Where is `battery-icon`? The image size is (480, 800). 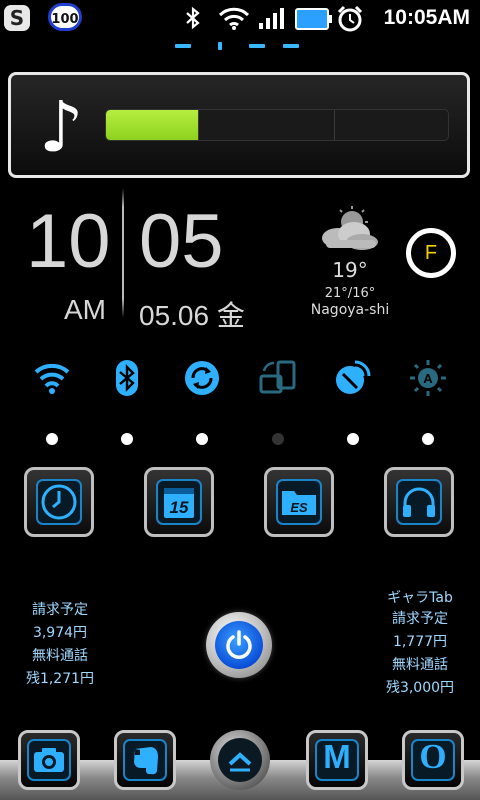 battery-icon is located at coordinates (313, 19).